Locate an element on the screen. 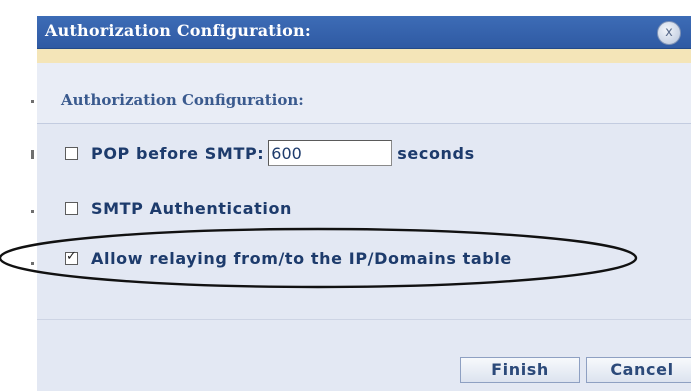 The image size is (691, 391). pop-seconds-input is located at coordinates (330, 153).